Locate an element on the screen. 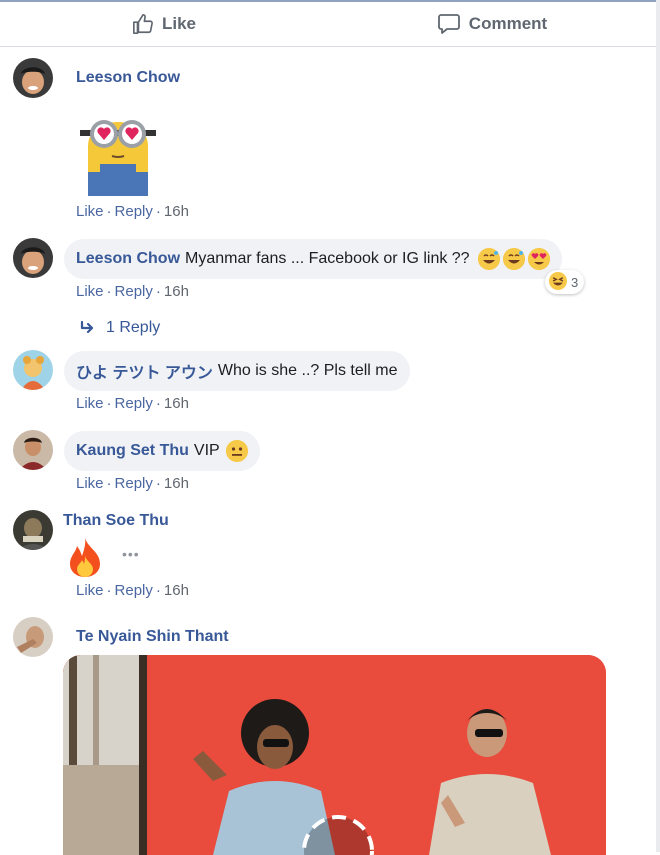  comment-text: VIP is located at coordinates (206, 450).